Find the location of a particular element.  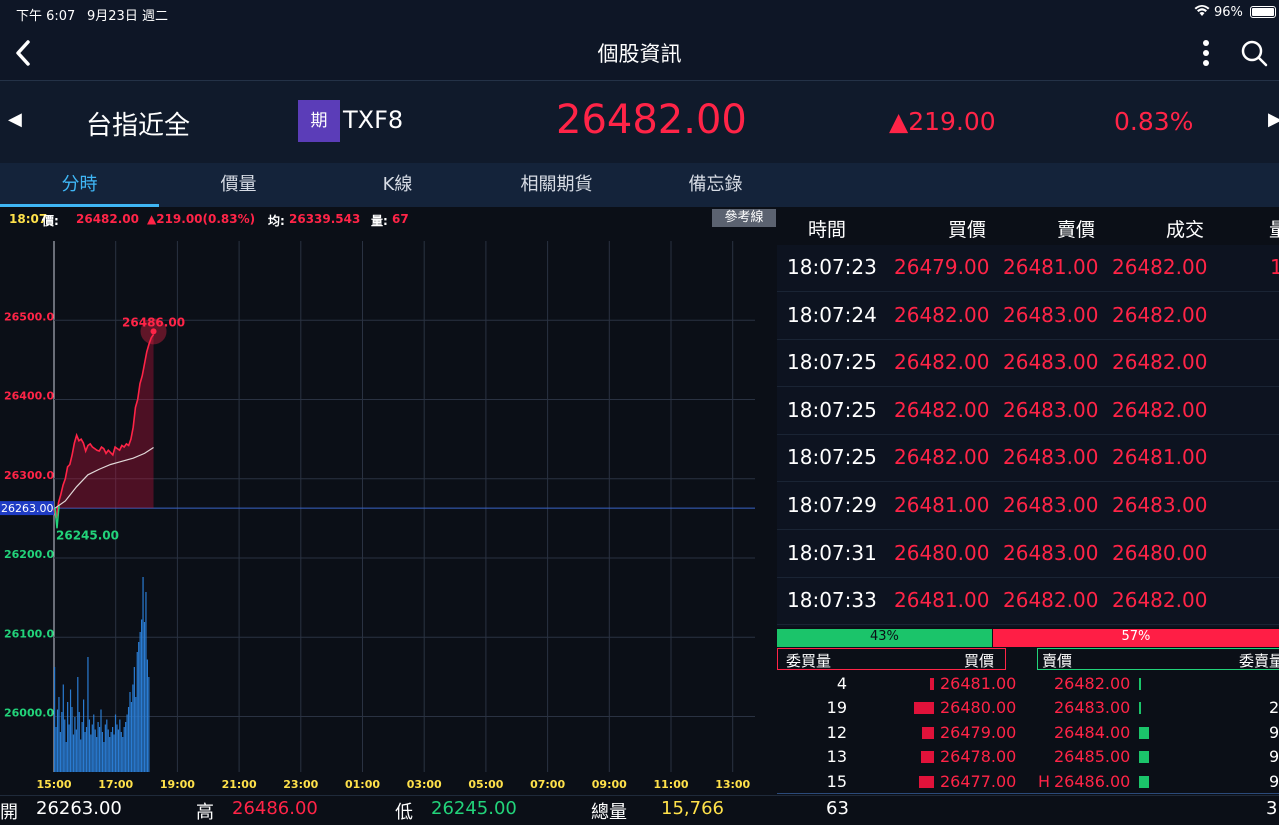

book-bid-qty: 19 is located at coordinates (836, 708).